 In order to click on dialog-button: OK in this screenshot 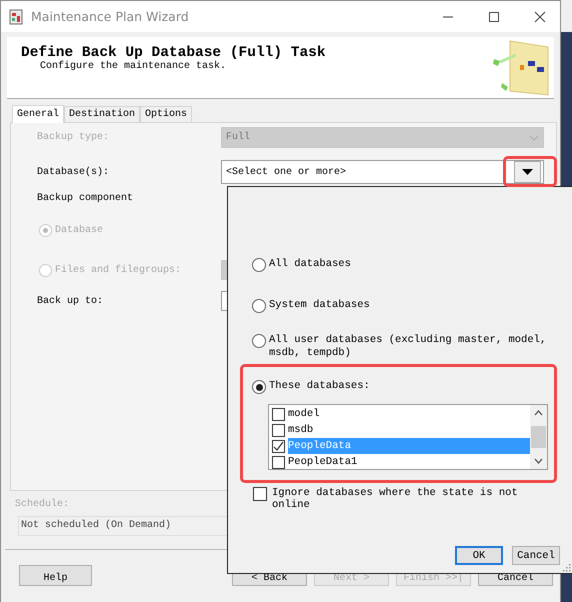, I will do `click(479, 555)`.